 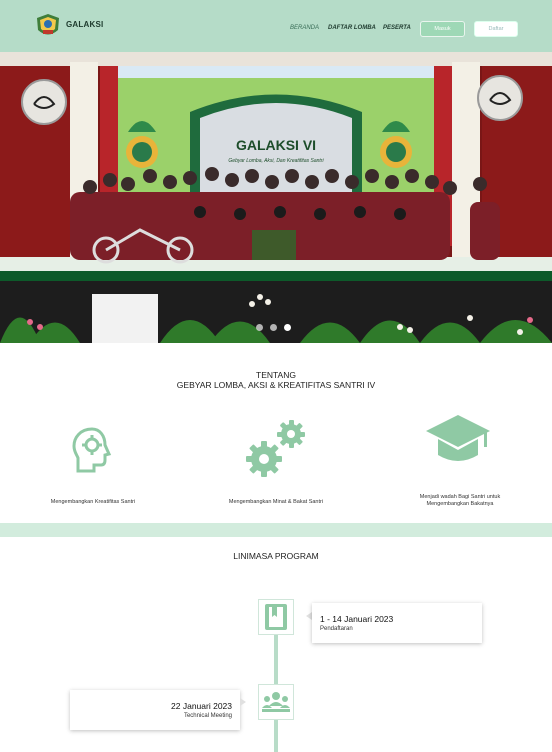 I want to click on event-title: Technical Meeting, so click(x=207, y=716).